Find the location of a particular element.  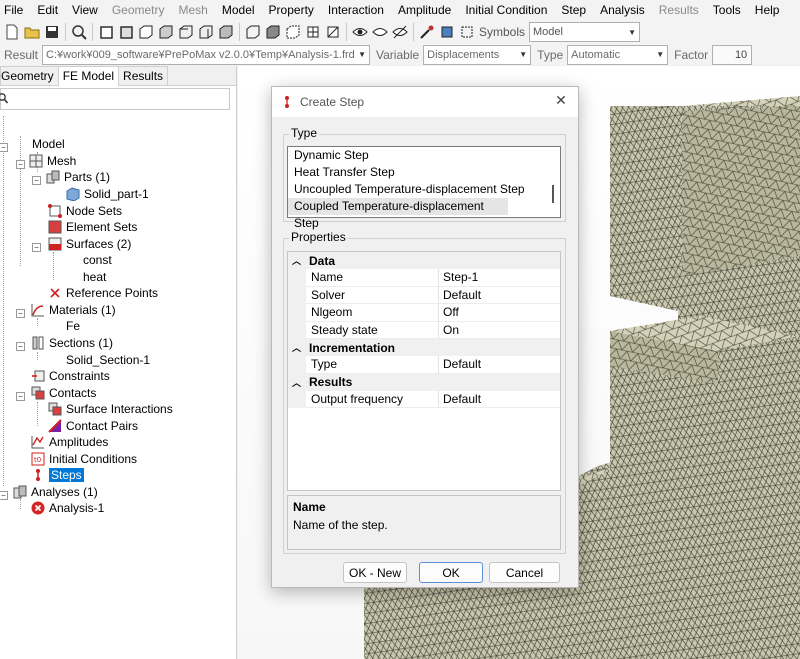

menu-help: Help is located at coordinates (767, 10).